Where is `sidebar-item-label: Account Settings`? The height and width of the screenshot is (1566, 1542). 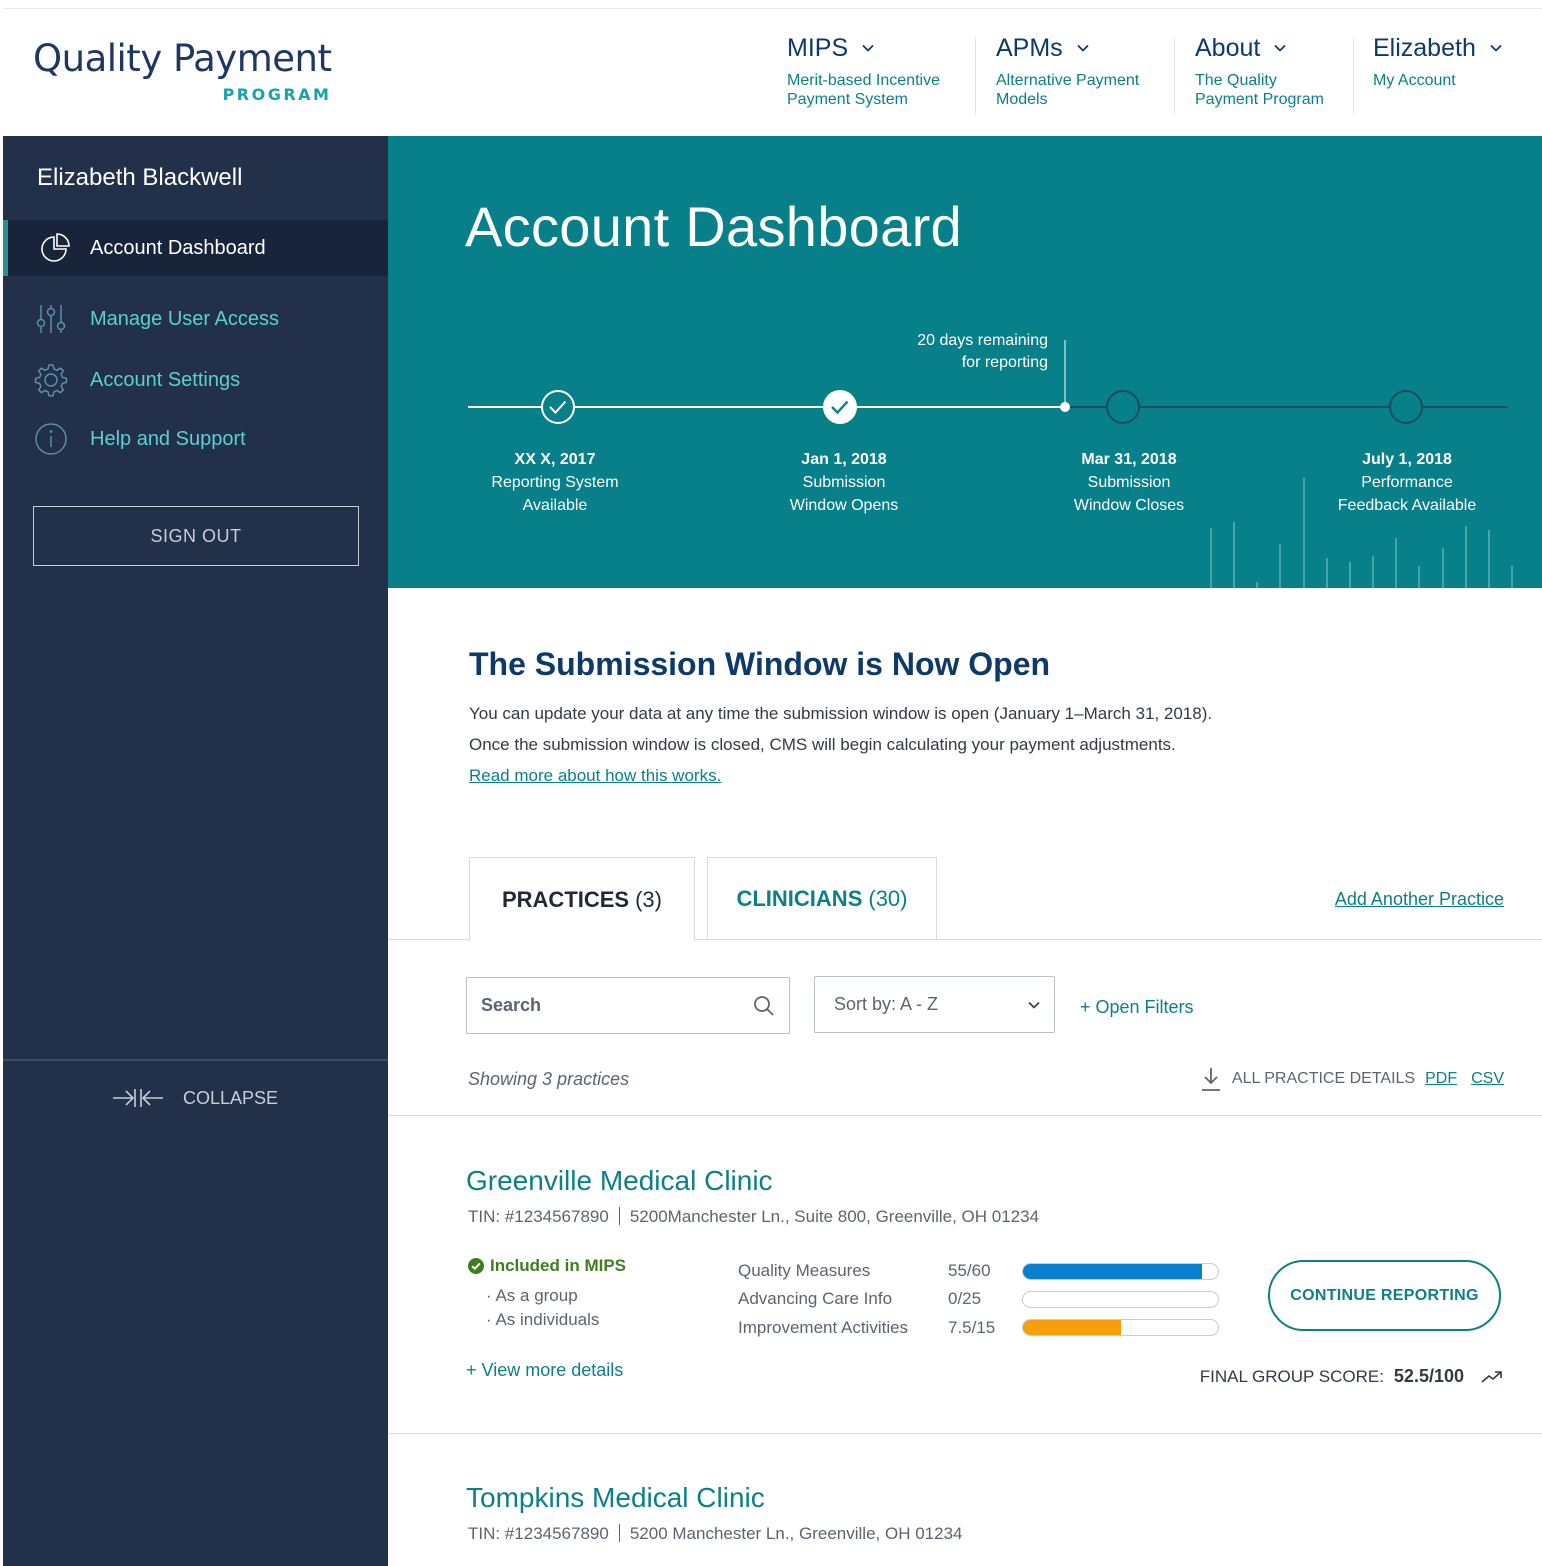
sidebar-item-label: Account Settings is located at coordinates (165, 379).